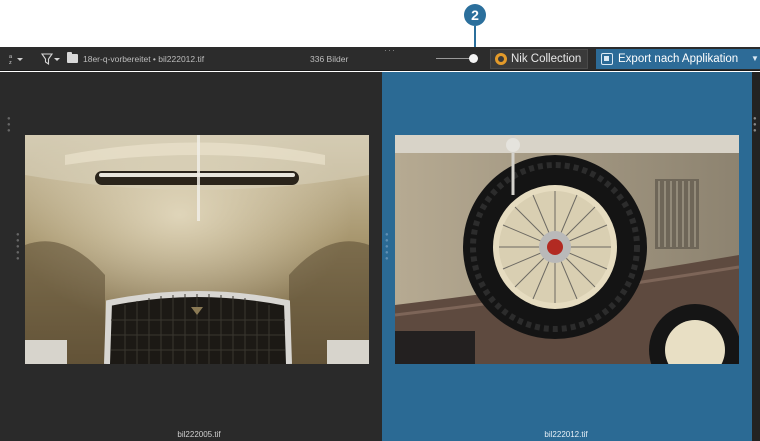  What do you see at coordinates (473, 58) in the screenshot?
I see `slider-knob` at bounding box center [473, 58].